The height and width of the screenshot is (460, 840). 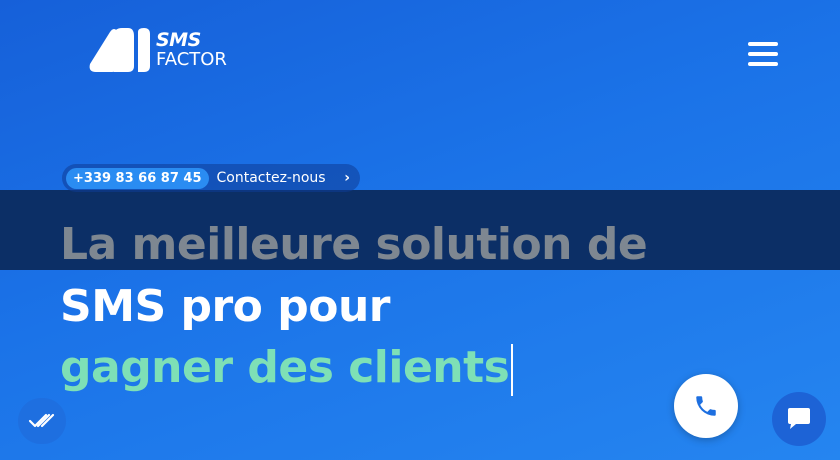 What do you see at coordinates (347, 178) in the screenshot?
I see `chevron-right-icon: ›` at bounding box center [347, 178].